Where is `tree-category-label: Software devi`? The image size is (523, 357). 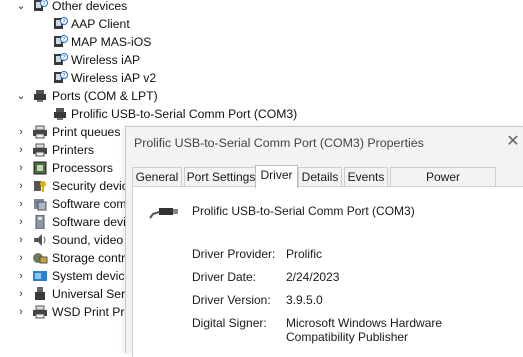
tree-category-label: Software devi is located at coordinates (89, 222).